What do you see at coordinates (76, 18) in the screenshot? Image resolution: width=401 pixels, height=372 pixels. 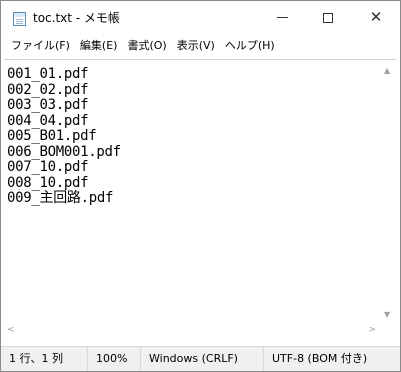 I see `window-title: toc.txt - メモ帳` at bounding box center [76, 18].